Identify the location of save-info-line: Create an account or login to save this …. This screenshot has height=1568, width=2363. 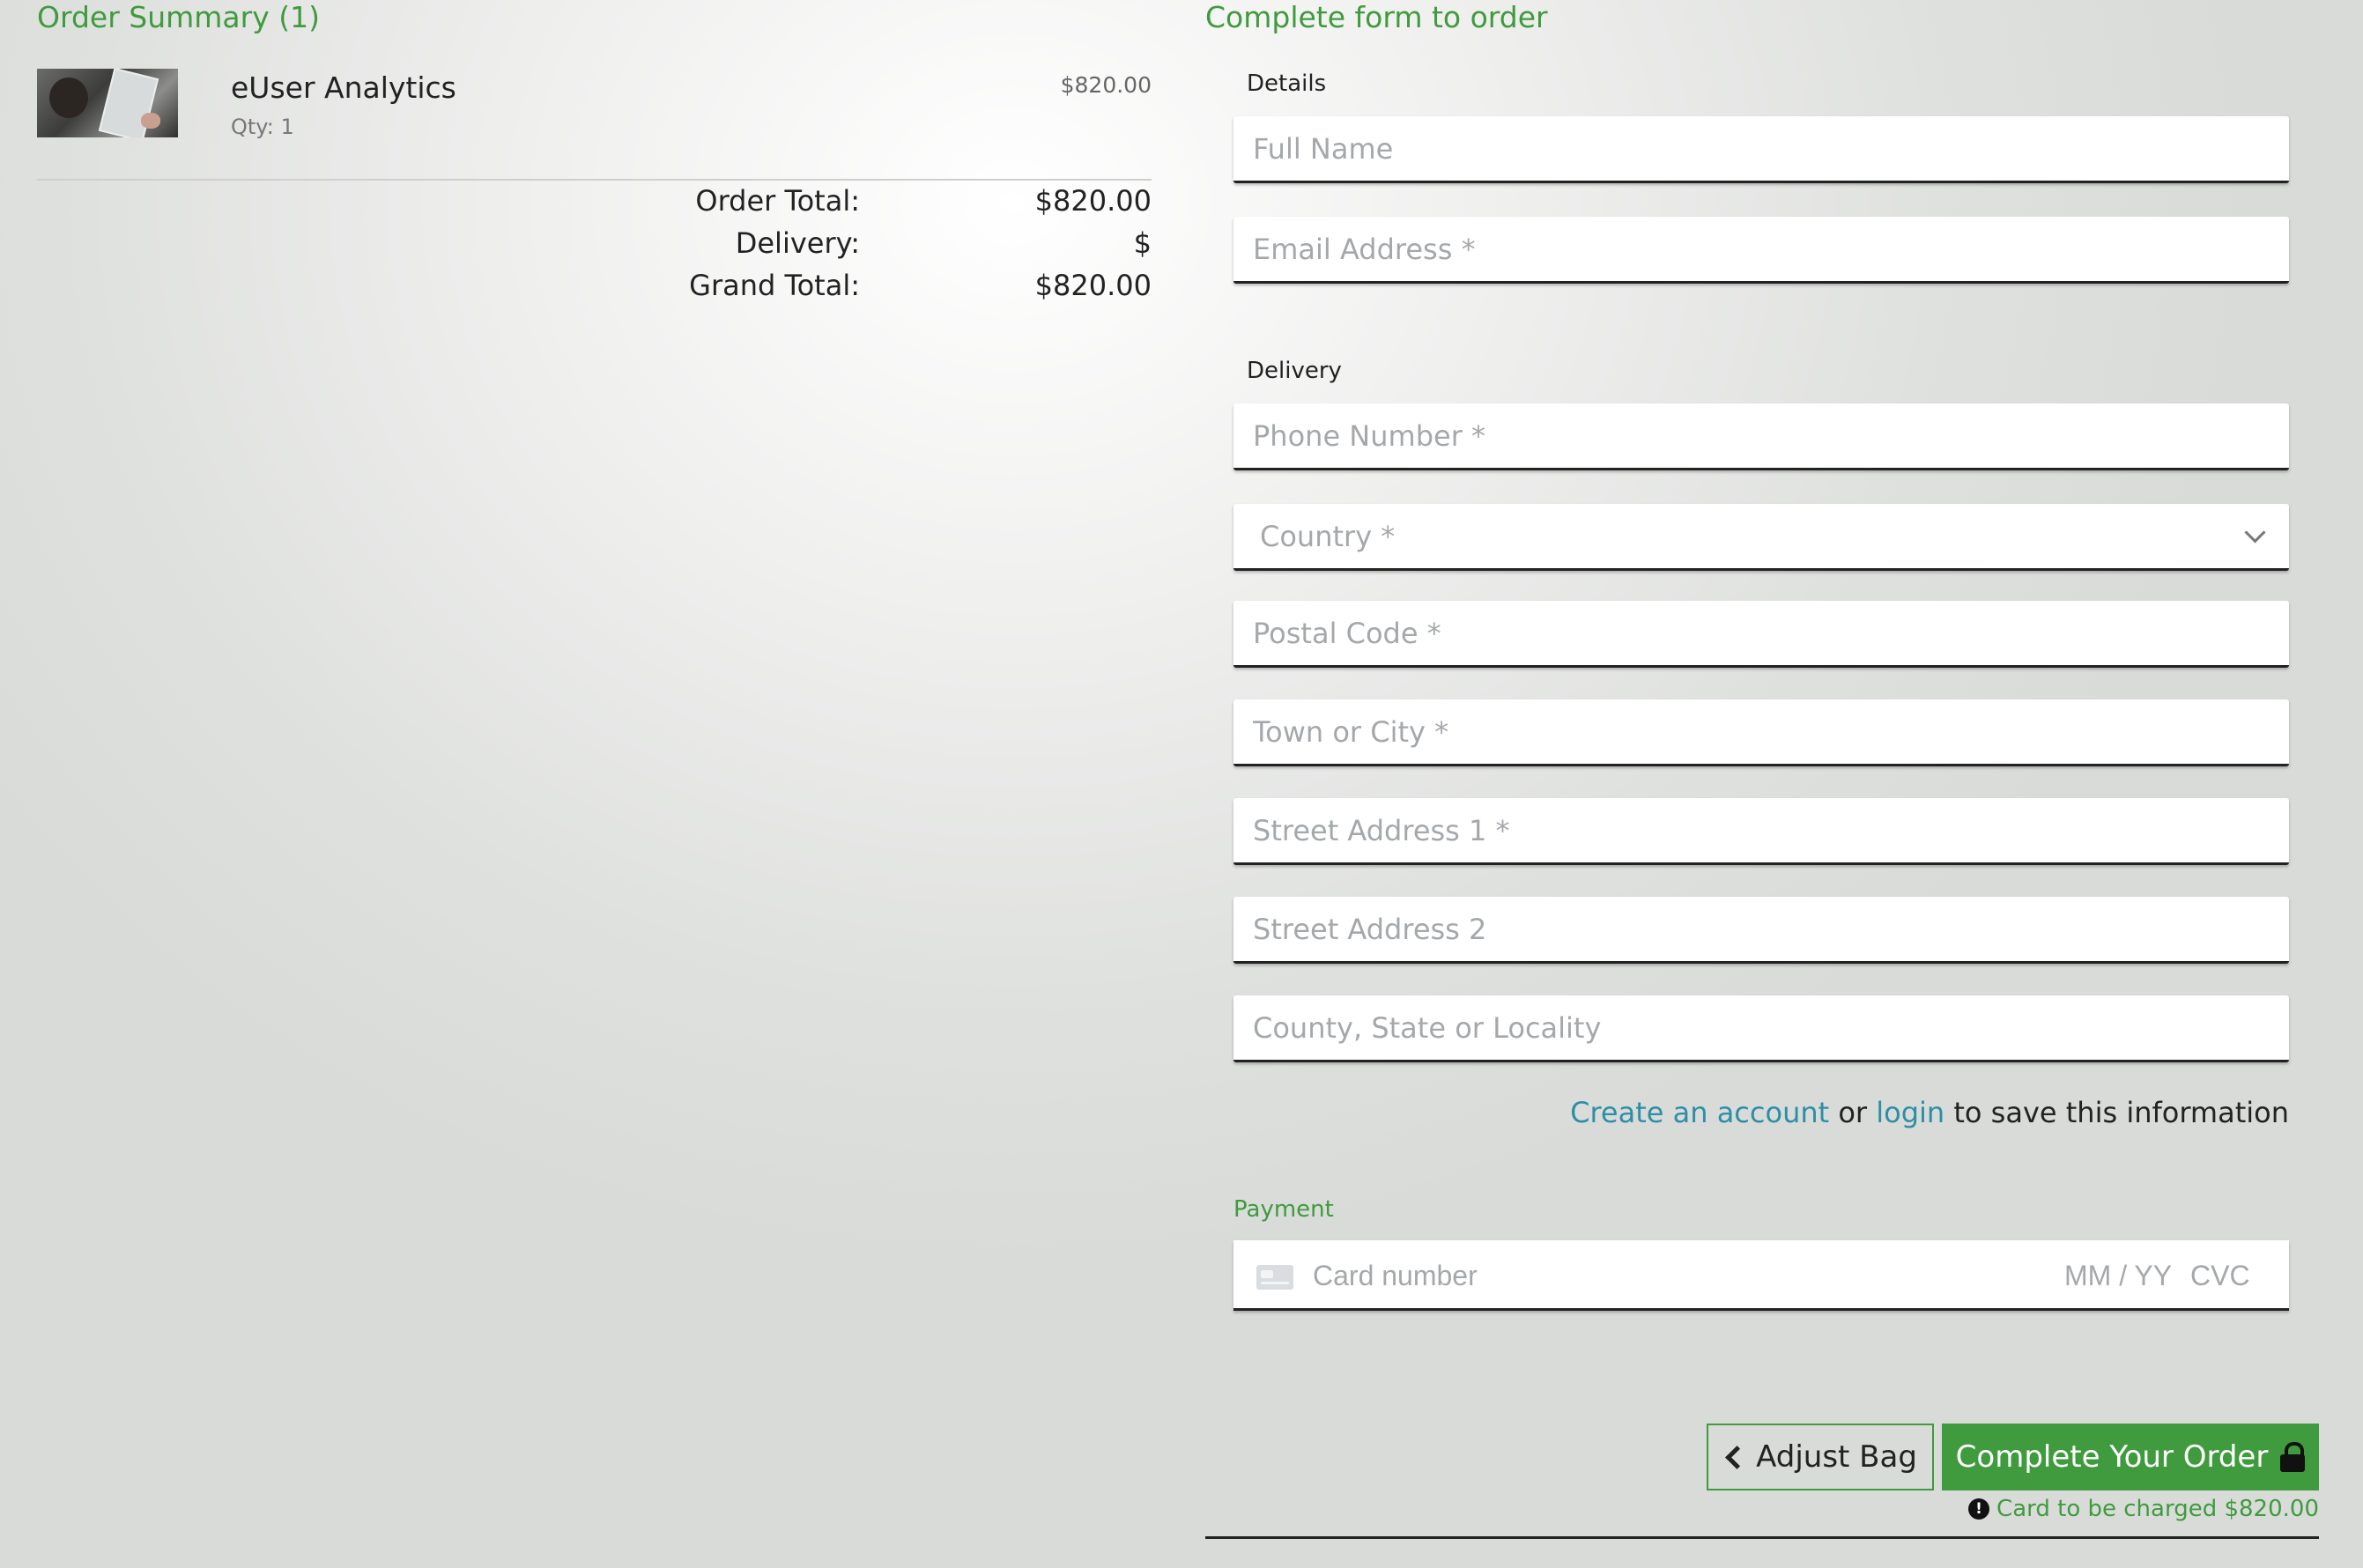
(1761, 1112).